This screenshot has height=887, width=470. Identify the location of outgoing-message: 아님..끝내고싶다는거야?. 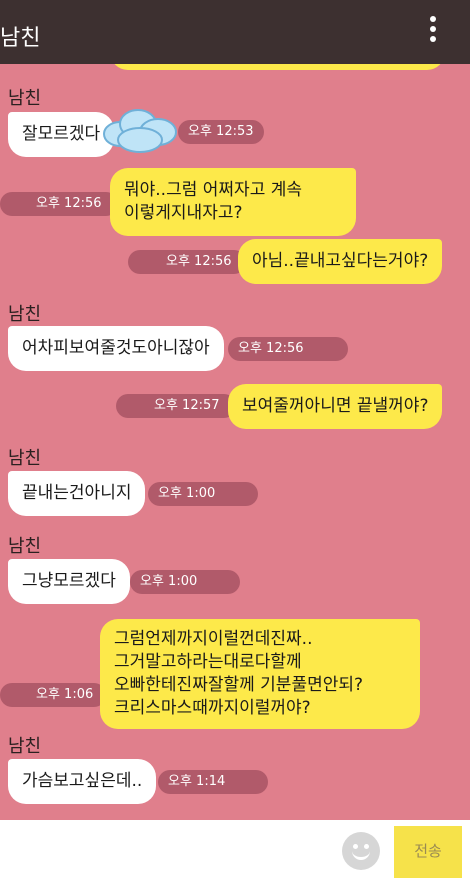
(340, 261).